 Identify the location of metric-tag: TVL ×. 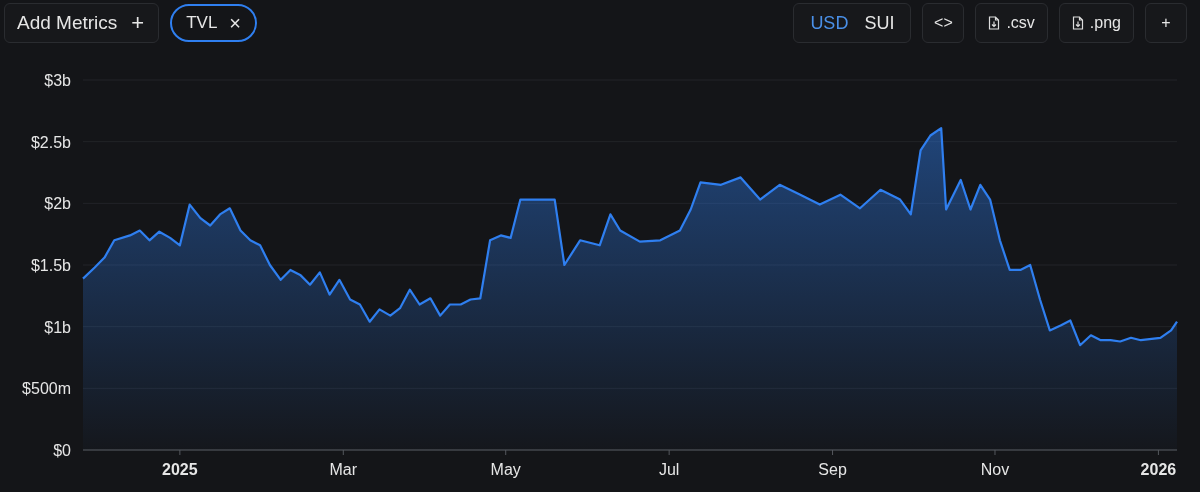
(214, 23).